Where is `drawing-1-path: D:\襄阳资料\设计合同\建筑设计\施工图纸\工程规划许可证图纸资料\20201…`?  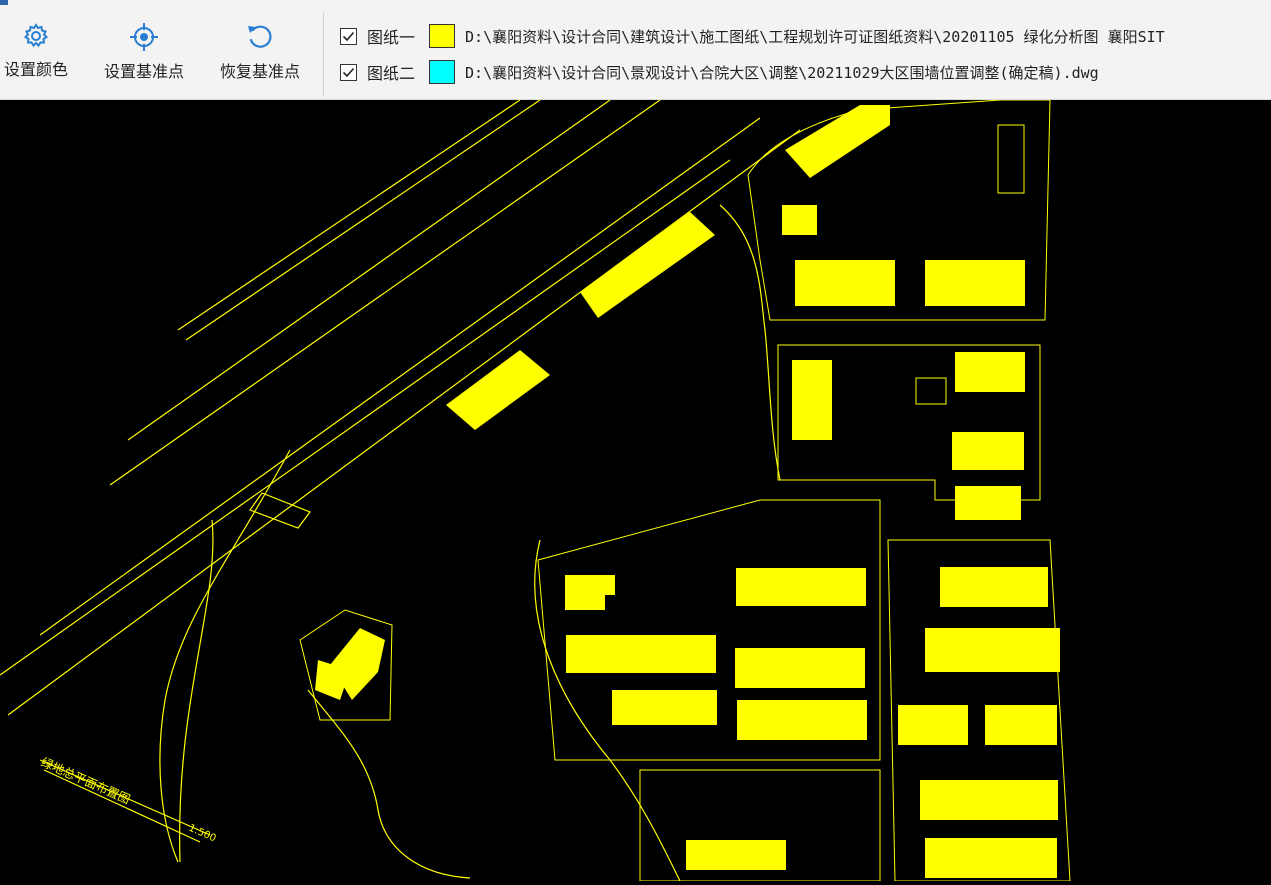
drawing-1-path: D:\襄阳资料\设计合同\建筑设计\施工图纸\工程规划许可证图纸资料\20201… is located at coordinates (815, 36).